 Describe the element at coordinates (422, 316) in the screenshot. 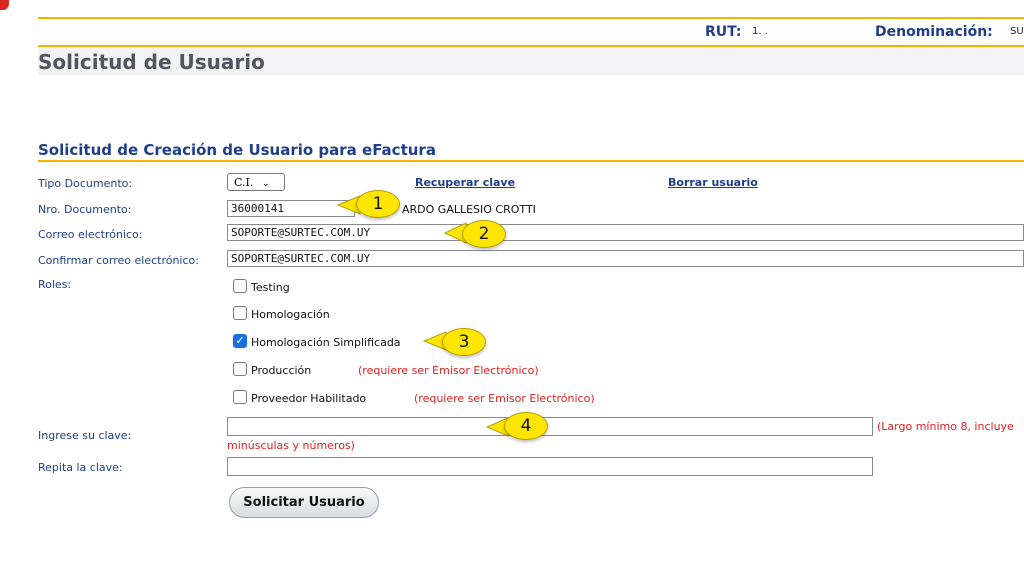

I see `callout-pointers` at that location.